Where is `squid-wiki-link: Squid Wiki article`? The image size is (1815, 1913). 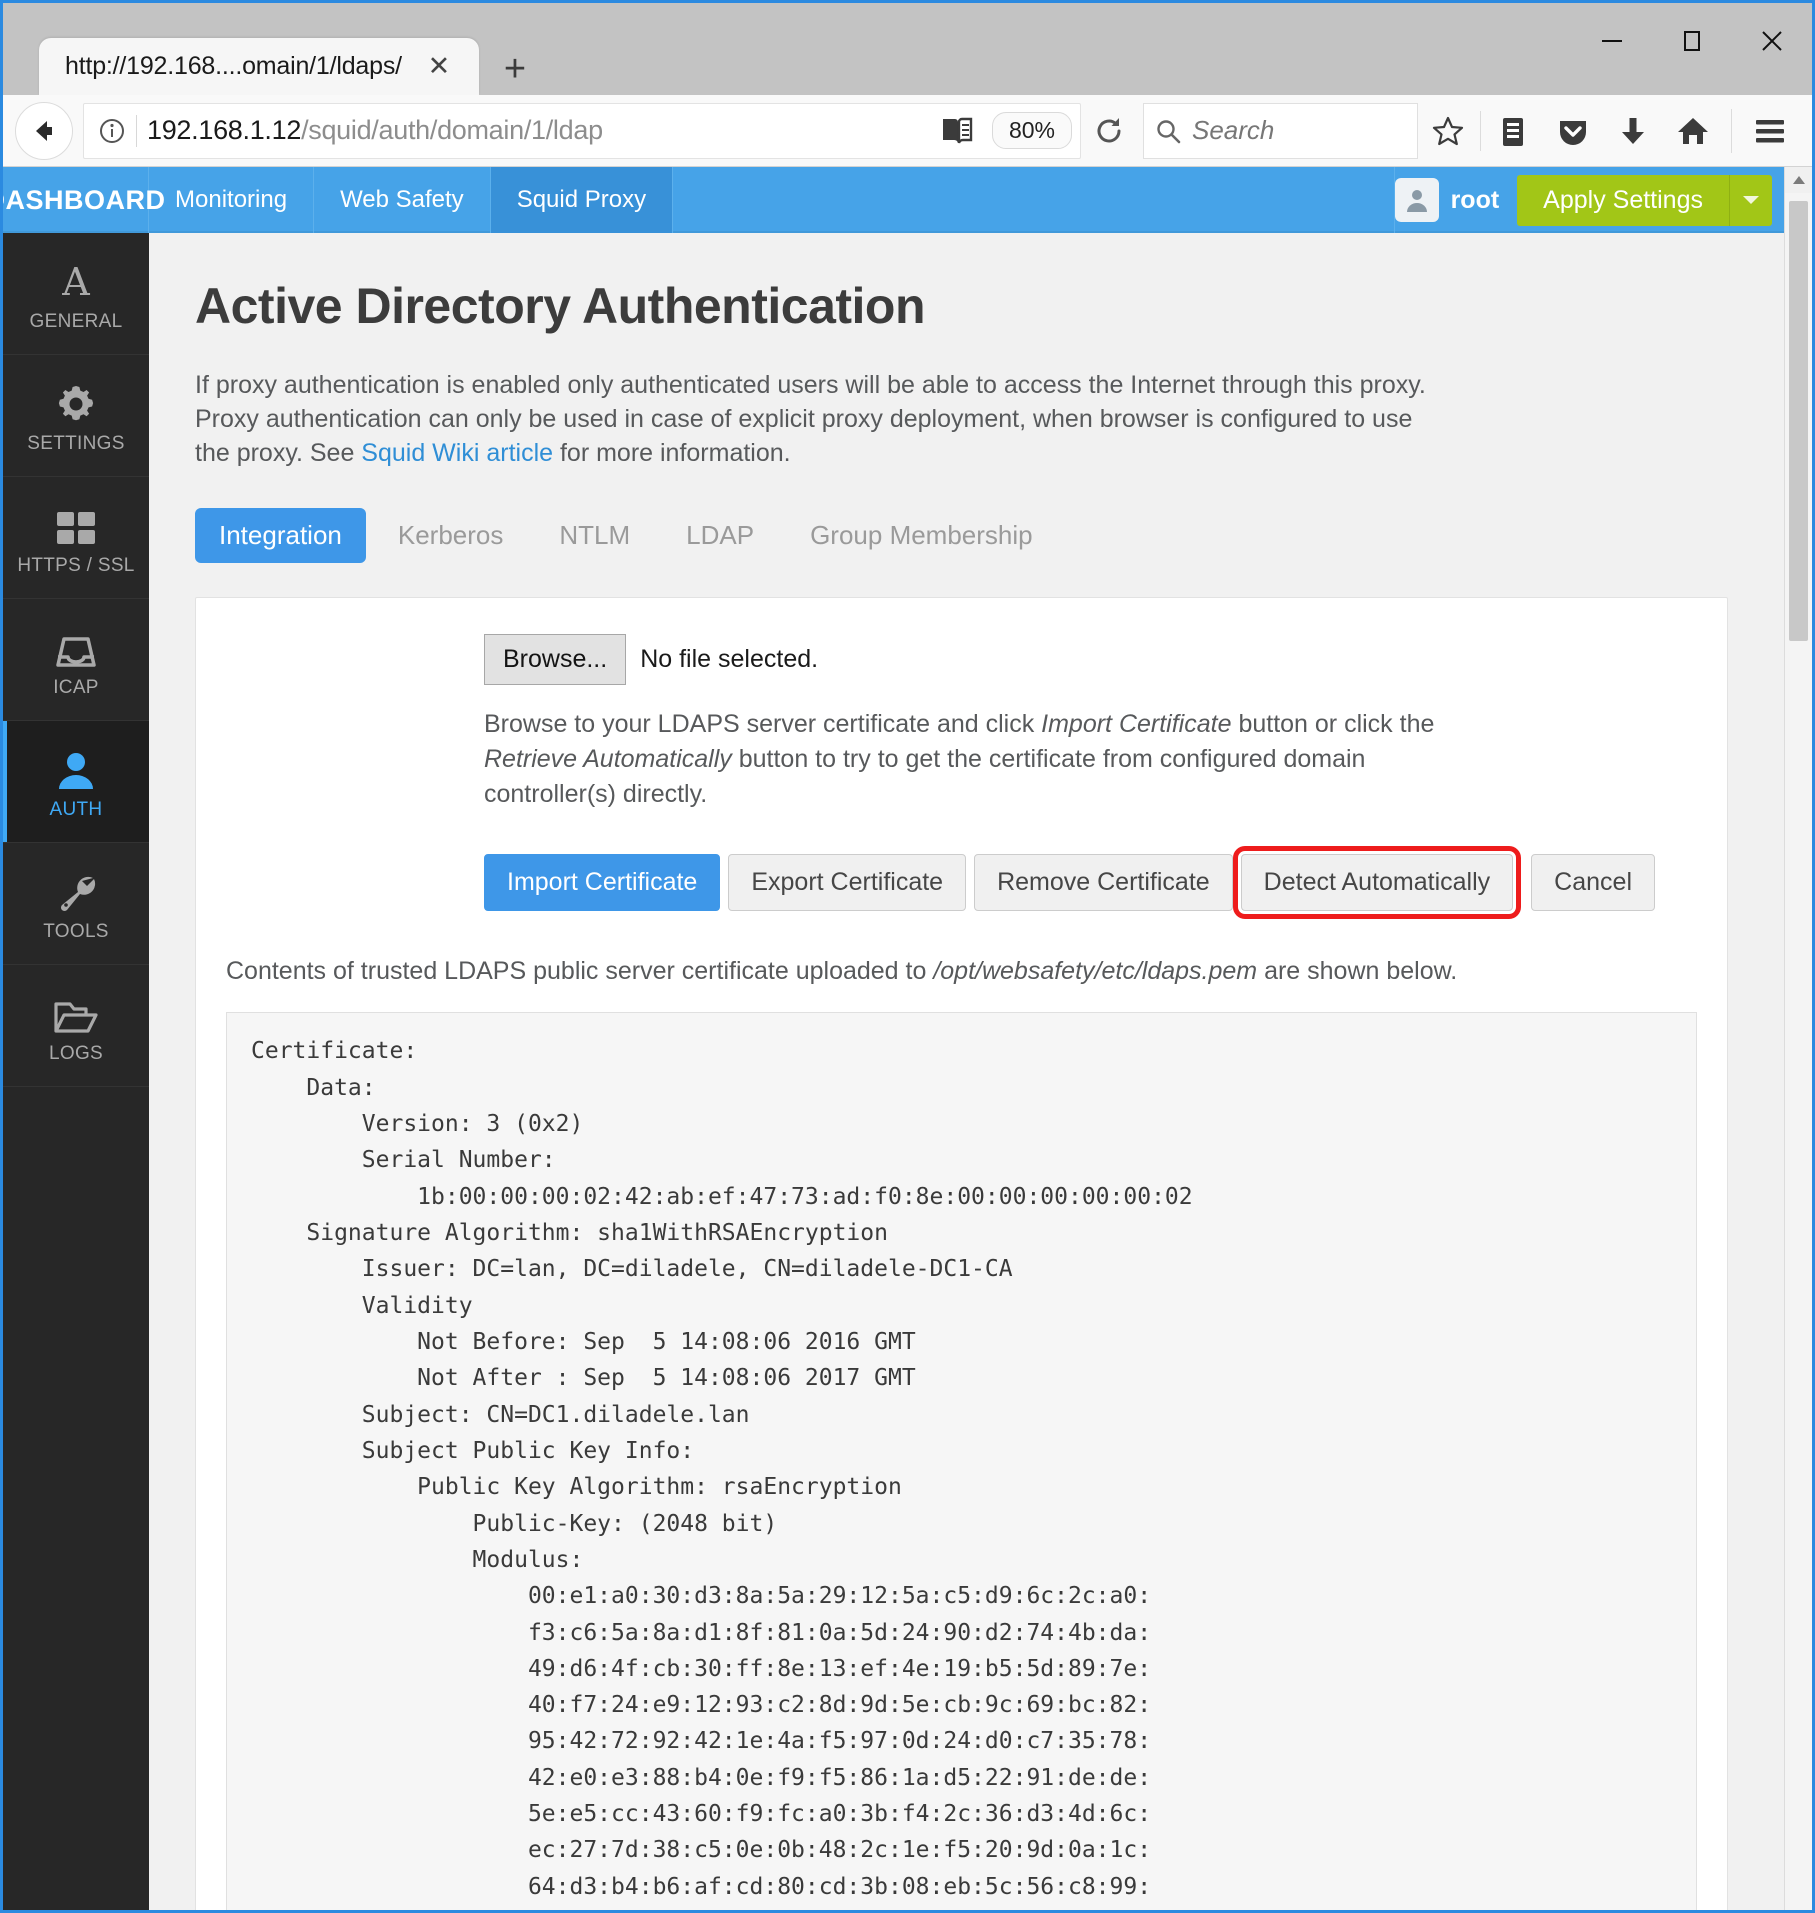
squid-wiki-link: Squid Wiki article is located at coordinates (457, 453).